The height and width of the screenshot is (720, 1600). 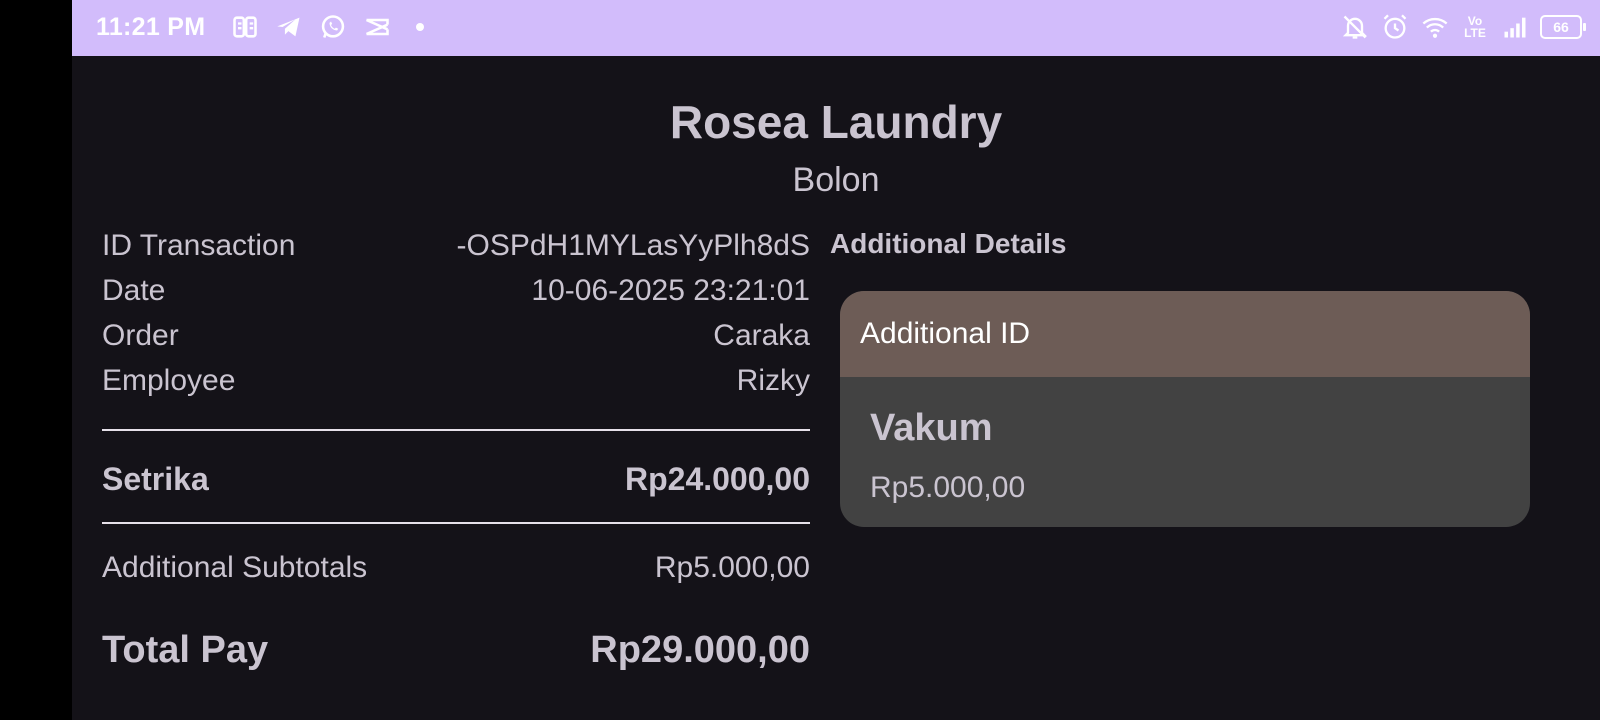 I want to click on info-value: Caraka, so click(x=761, y=335).